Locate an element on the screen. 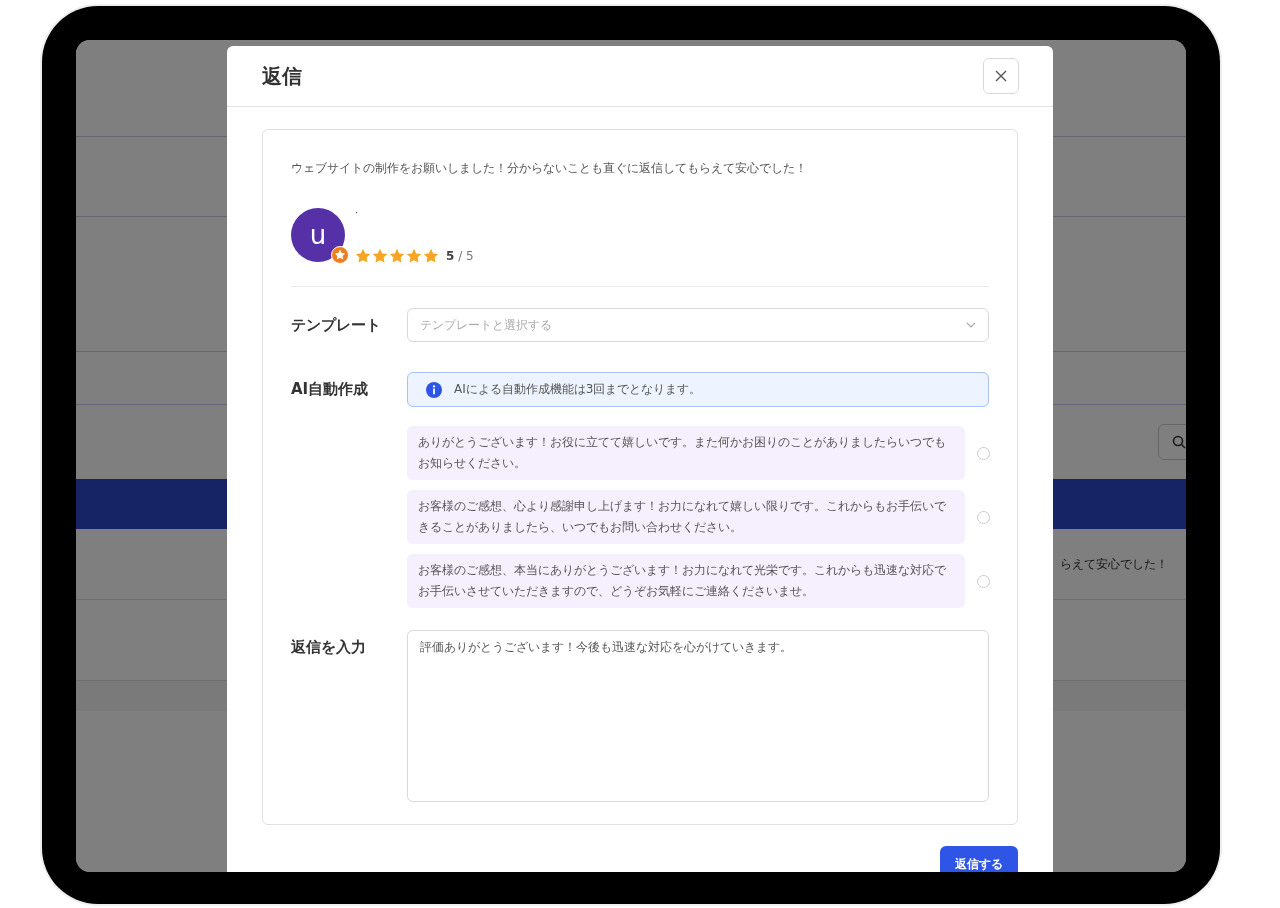 The image size is (1280, 908). close-icon is located at coordinates (1001, 76).